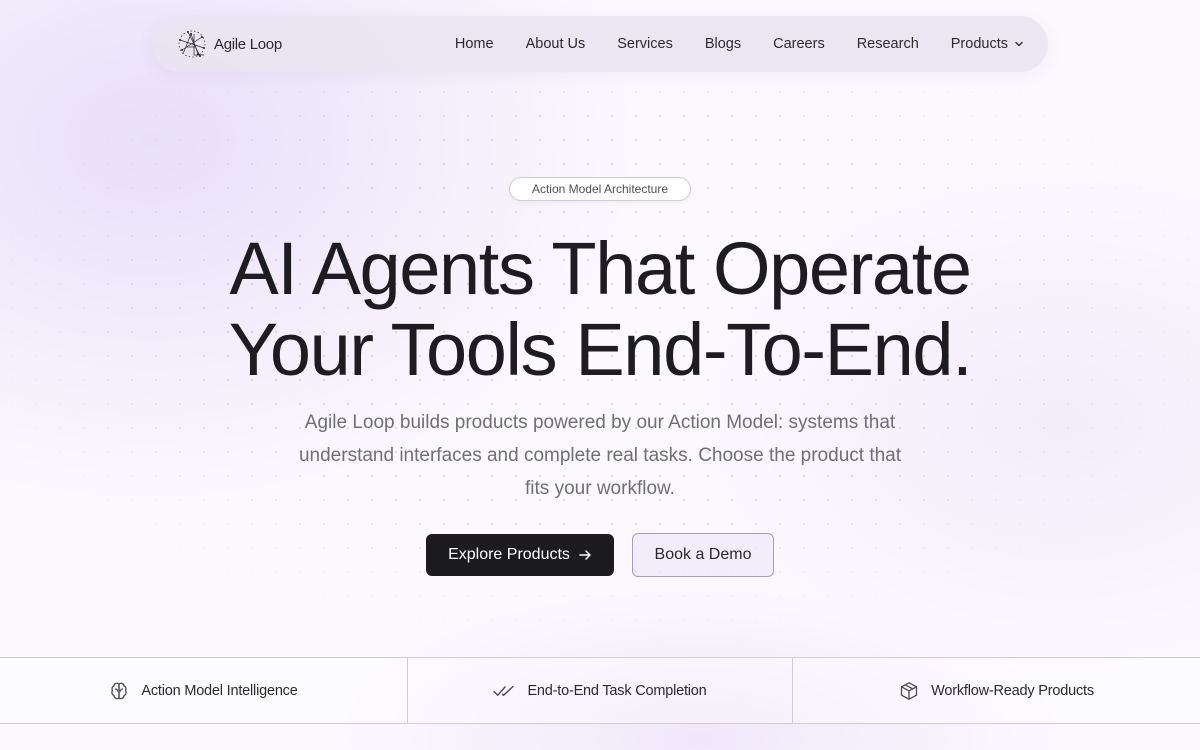  What do you see at coordinates (723, 44) in the screenshot?
I see `nav-link-blogs: Blogs` at bounding box center [723, 44].